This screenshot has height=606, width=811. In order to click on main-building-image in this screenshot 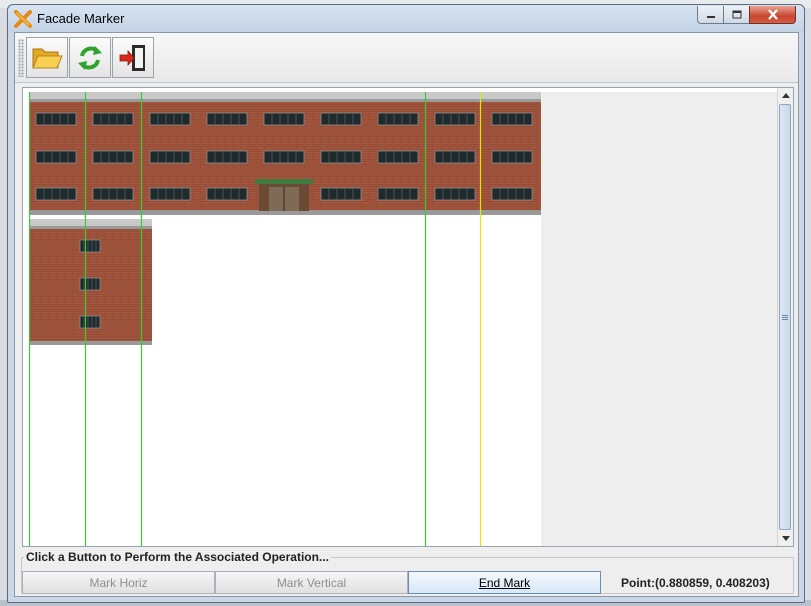, I will do `click(285, 153)`.